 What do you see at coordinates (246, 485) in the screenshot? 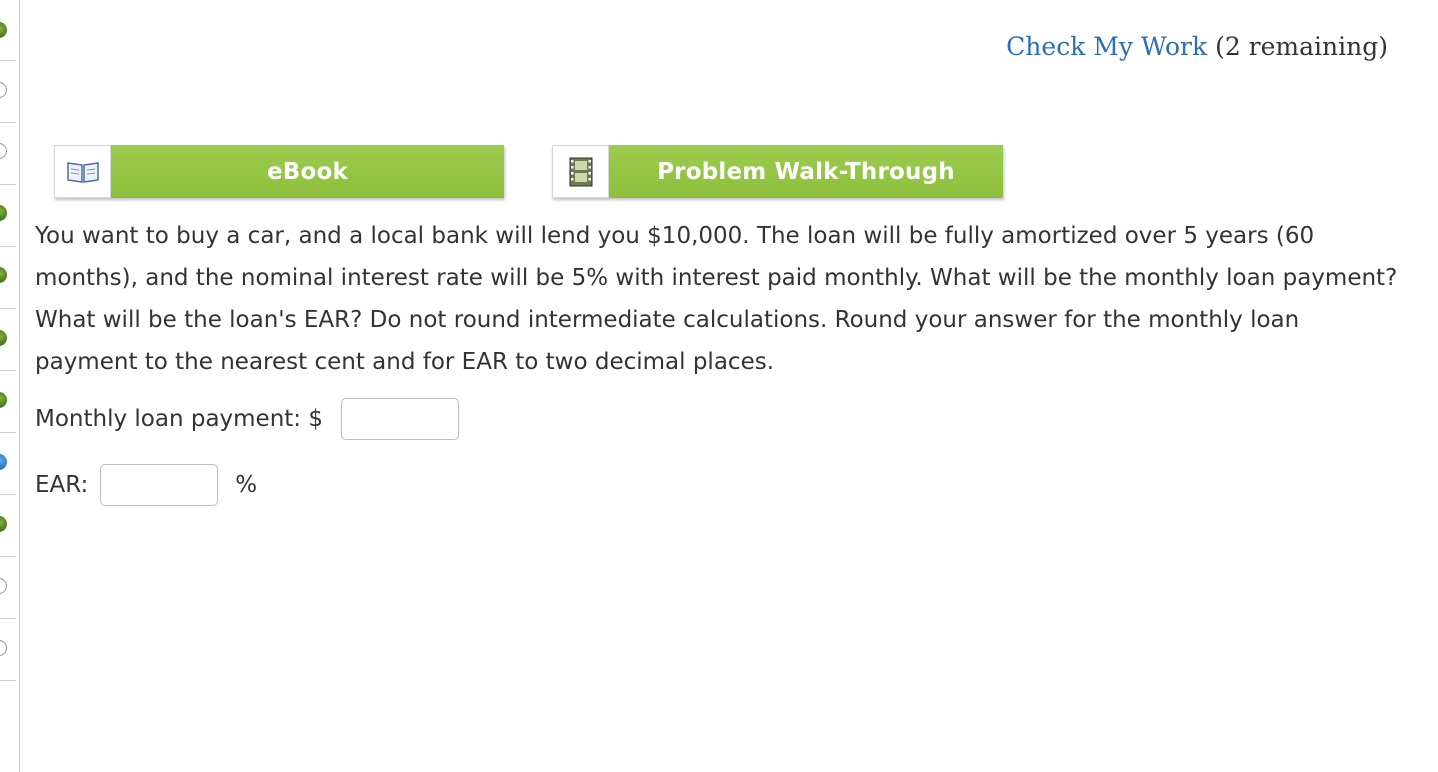
I see `percent-unit: %` at bounding box center [246, 485].